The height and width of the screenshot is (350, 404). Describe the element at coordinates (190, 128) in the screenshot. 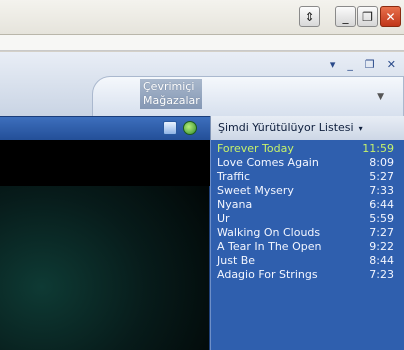

I see `update-icon` at that location.